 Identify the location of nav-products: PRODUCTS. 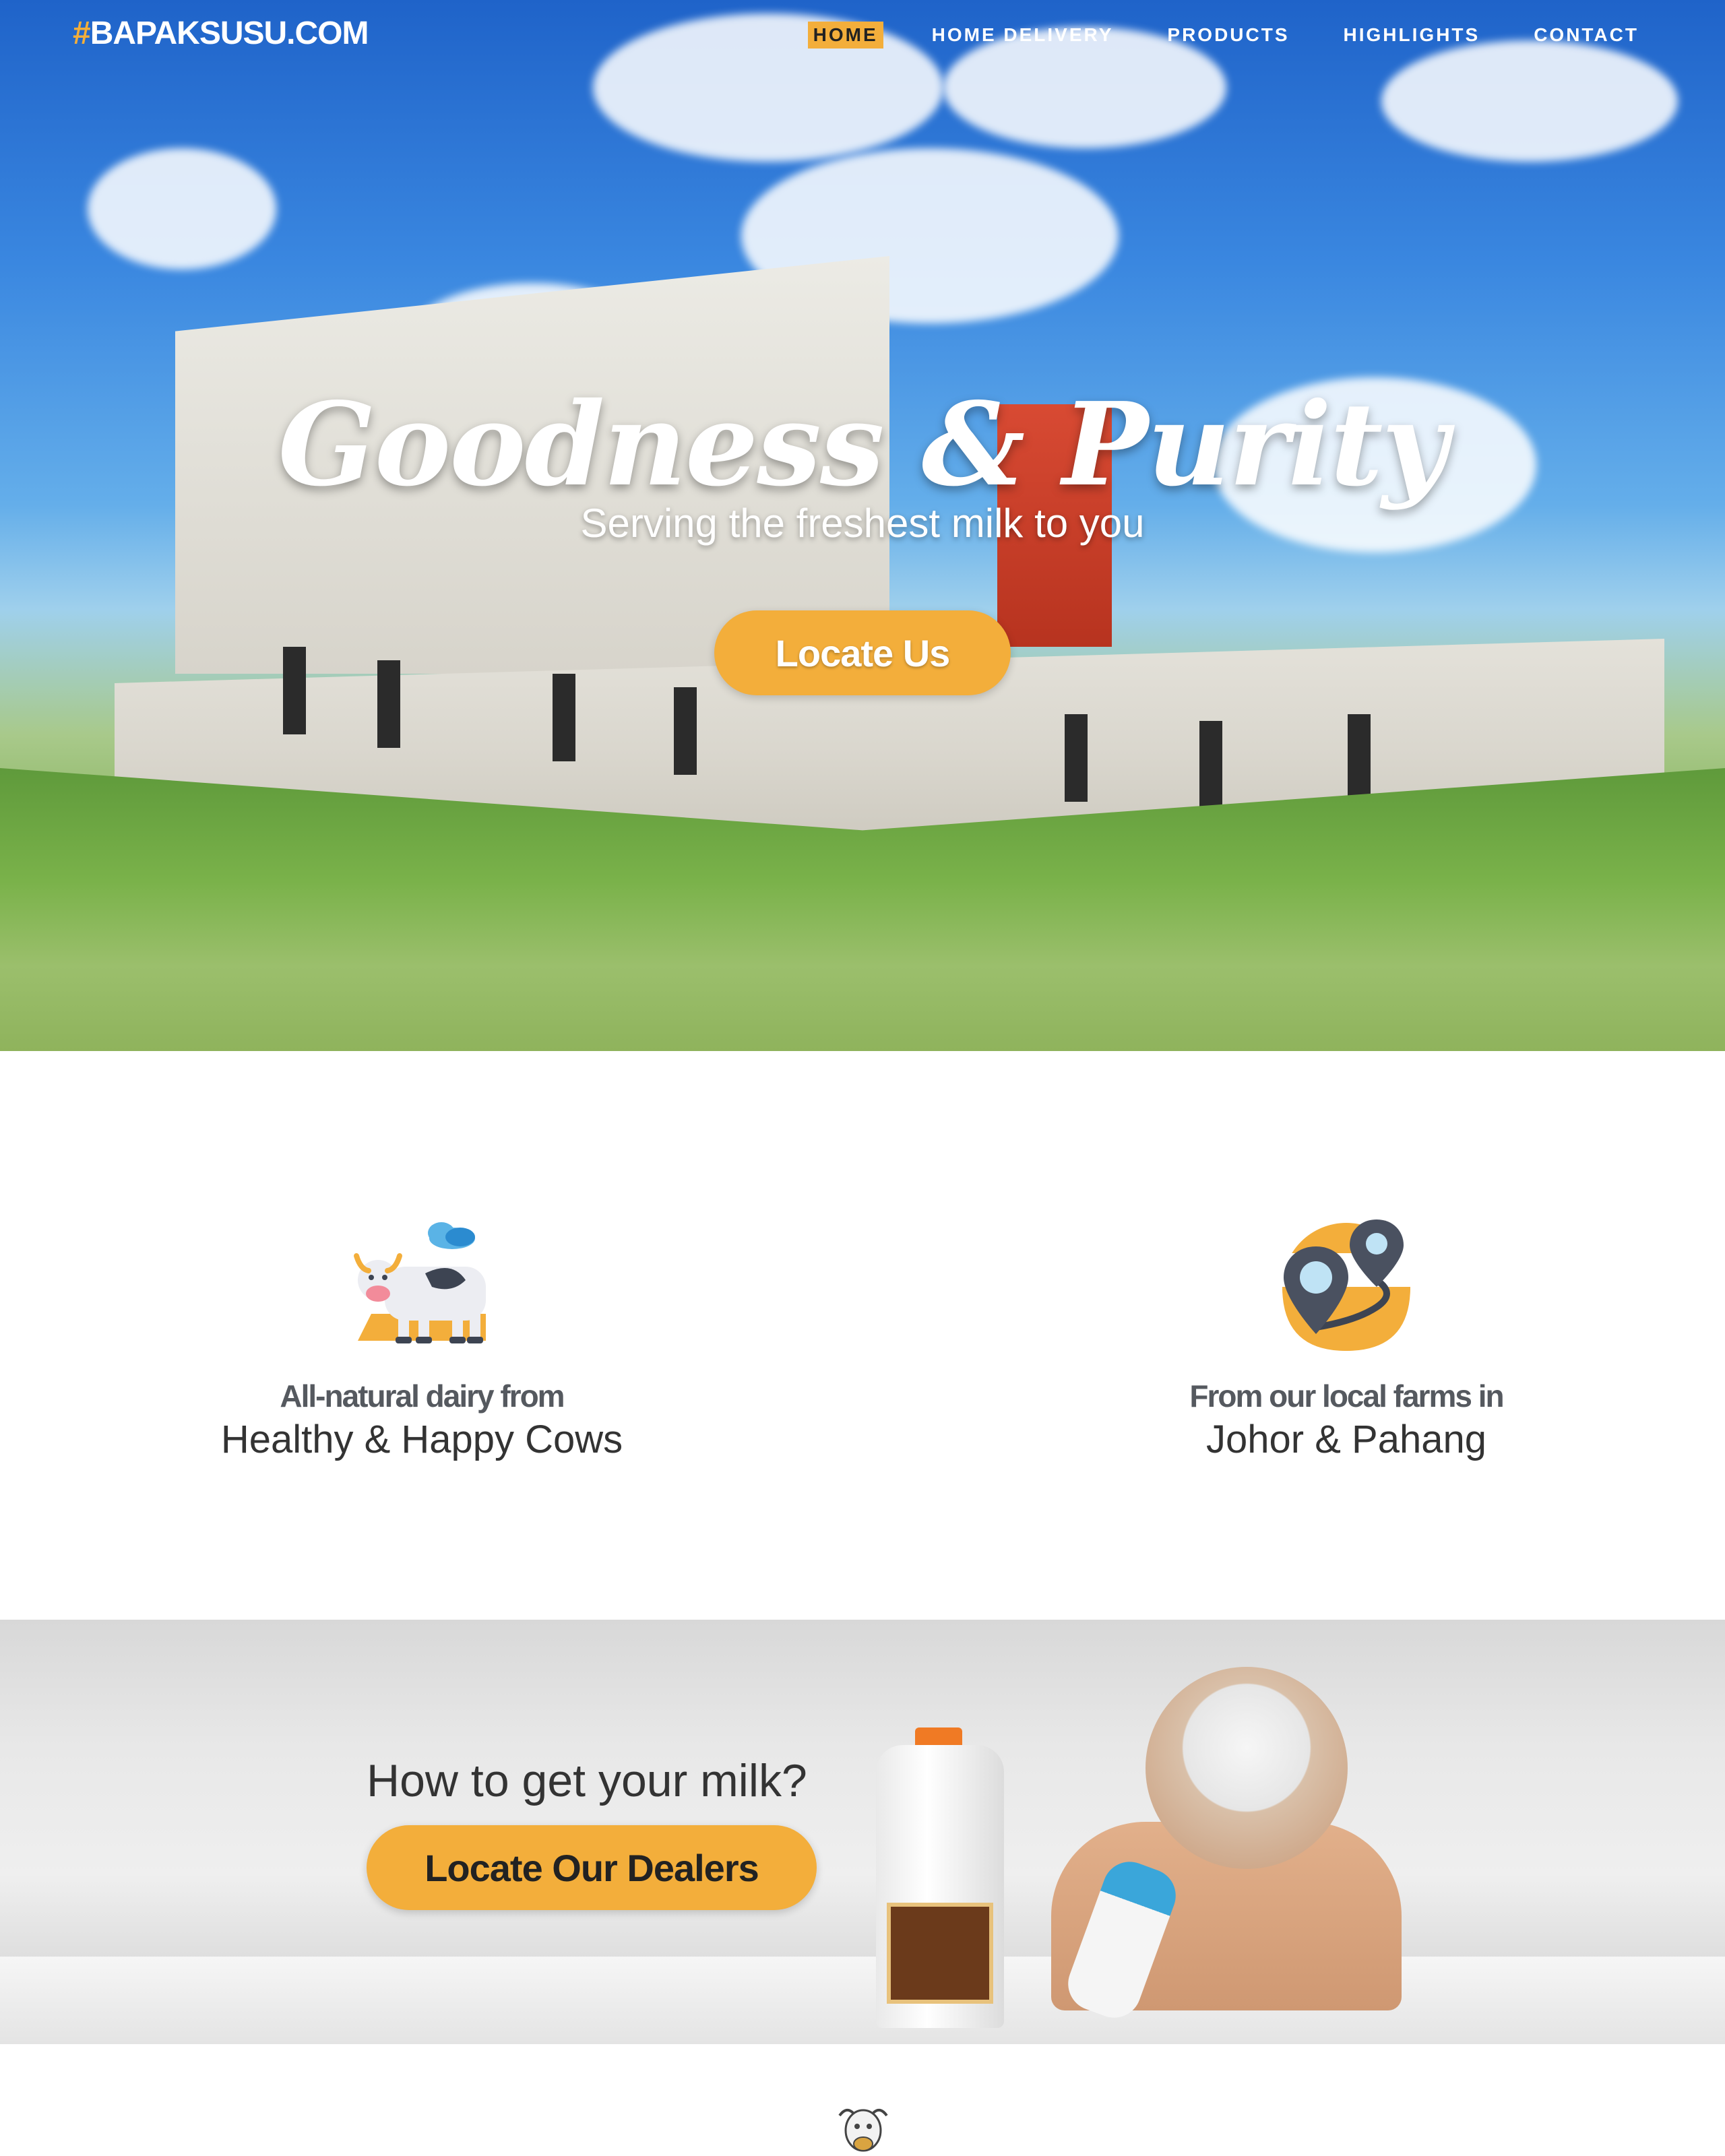
(1228, 35).